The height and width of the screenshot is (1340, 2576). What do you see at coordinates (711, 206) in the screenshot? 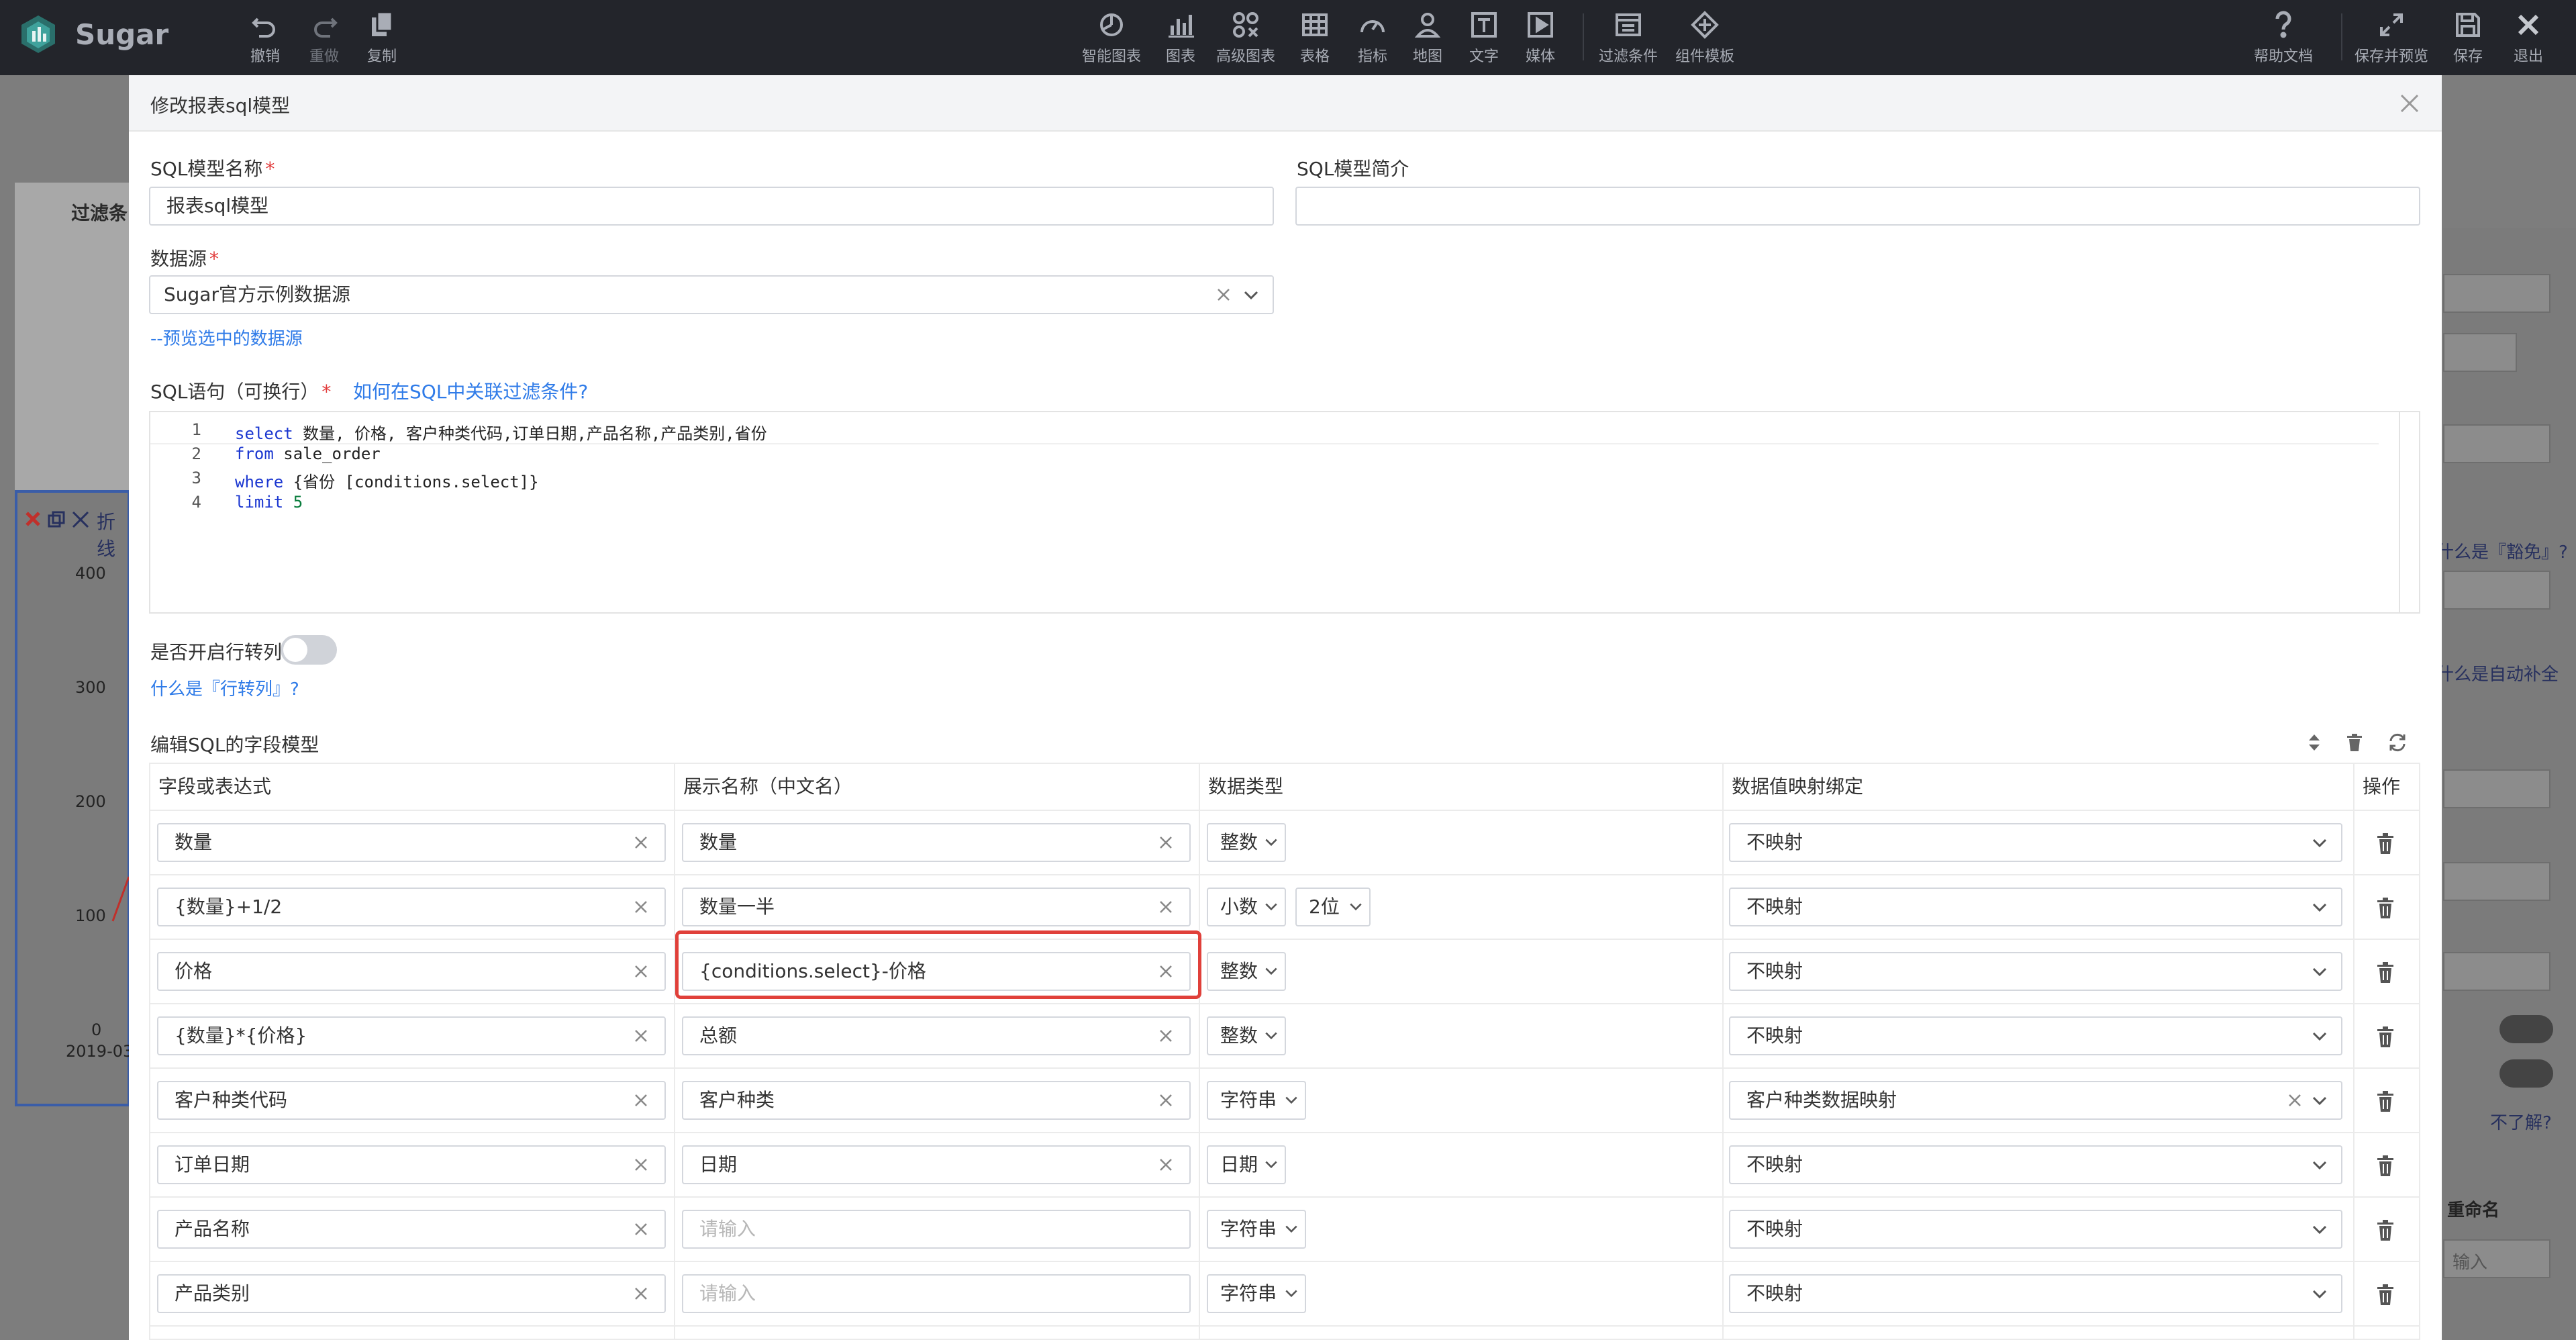
I see `sql-name-input: 报表sql模型` at bounding box center [711, 206].